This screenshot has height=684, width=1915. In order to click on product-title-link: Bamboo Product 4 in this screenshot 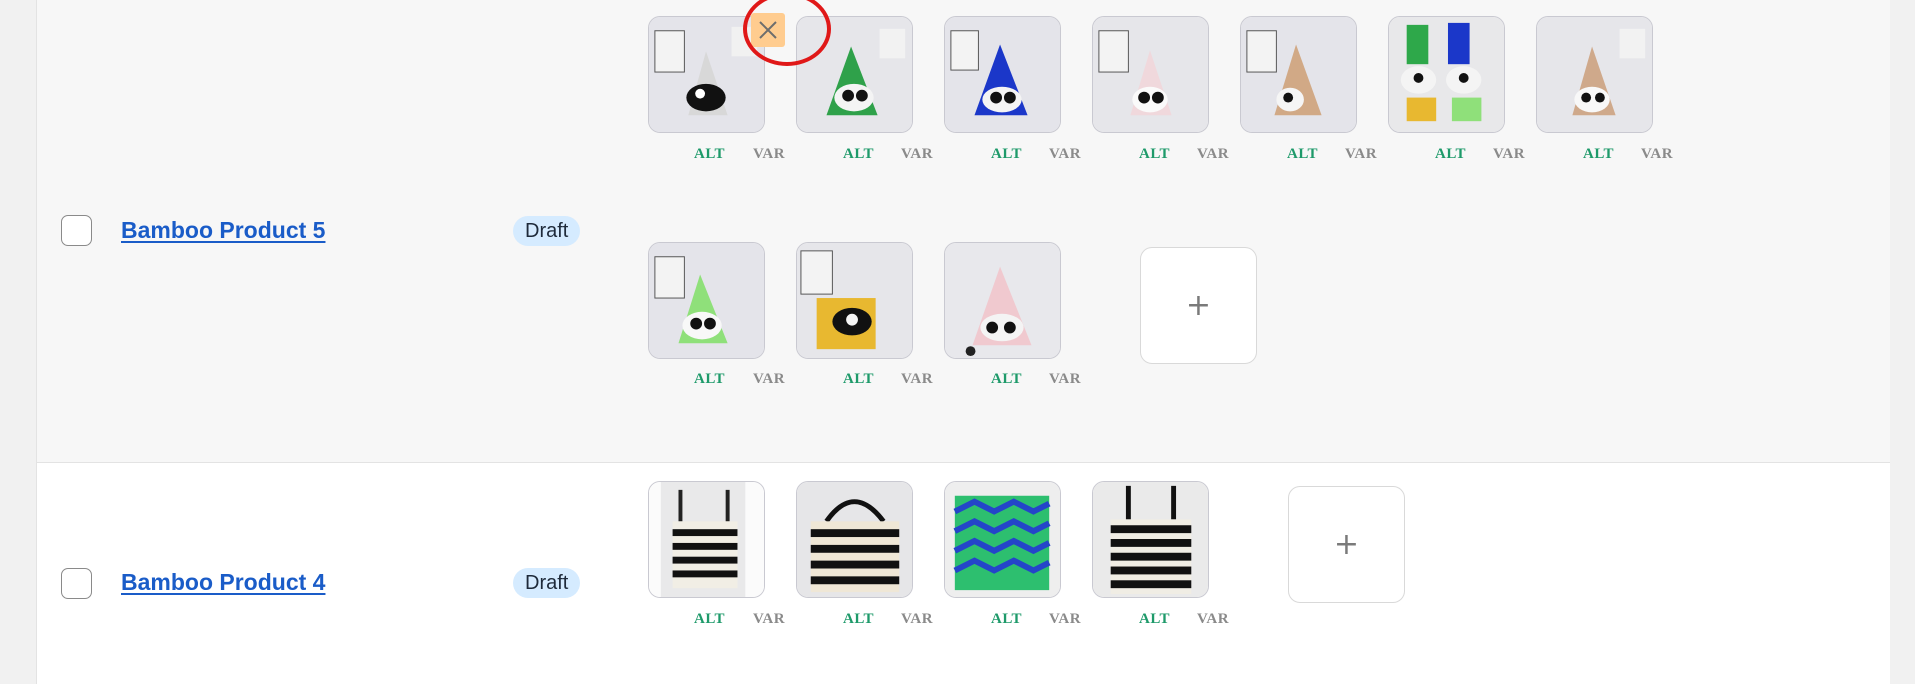, I will do `click(223, 582)`.